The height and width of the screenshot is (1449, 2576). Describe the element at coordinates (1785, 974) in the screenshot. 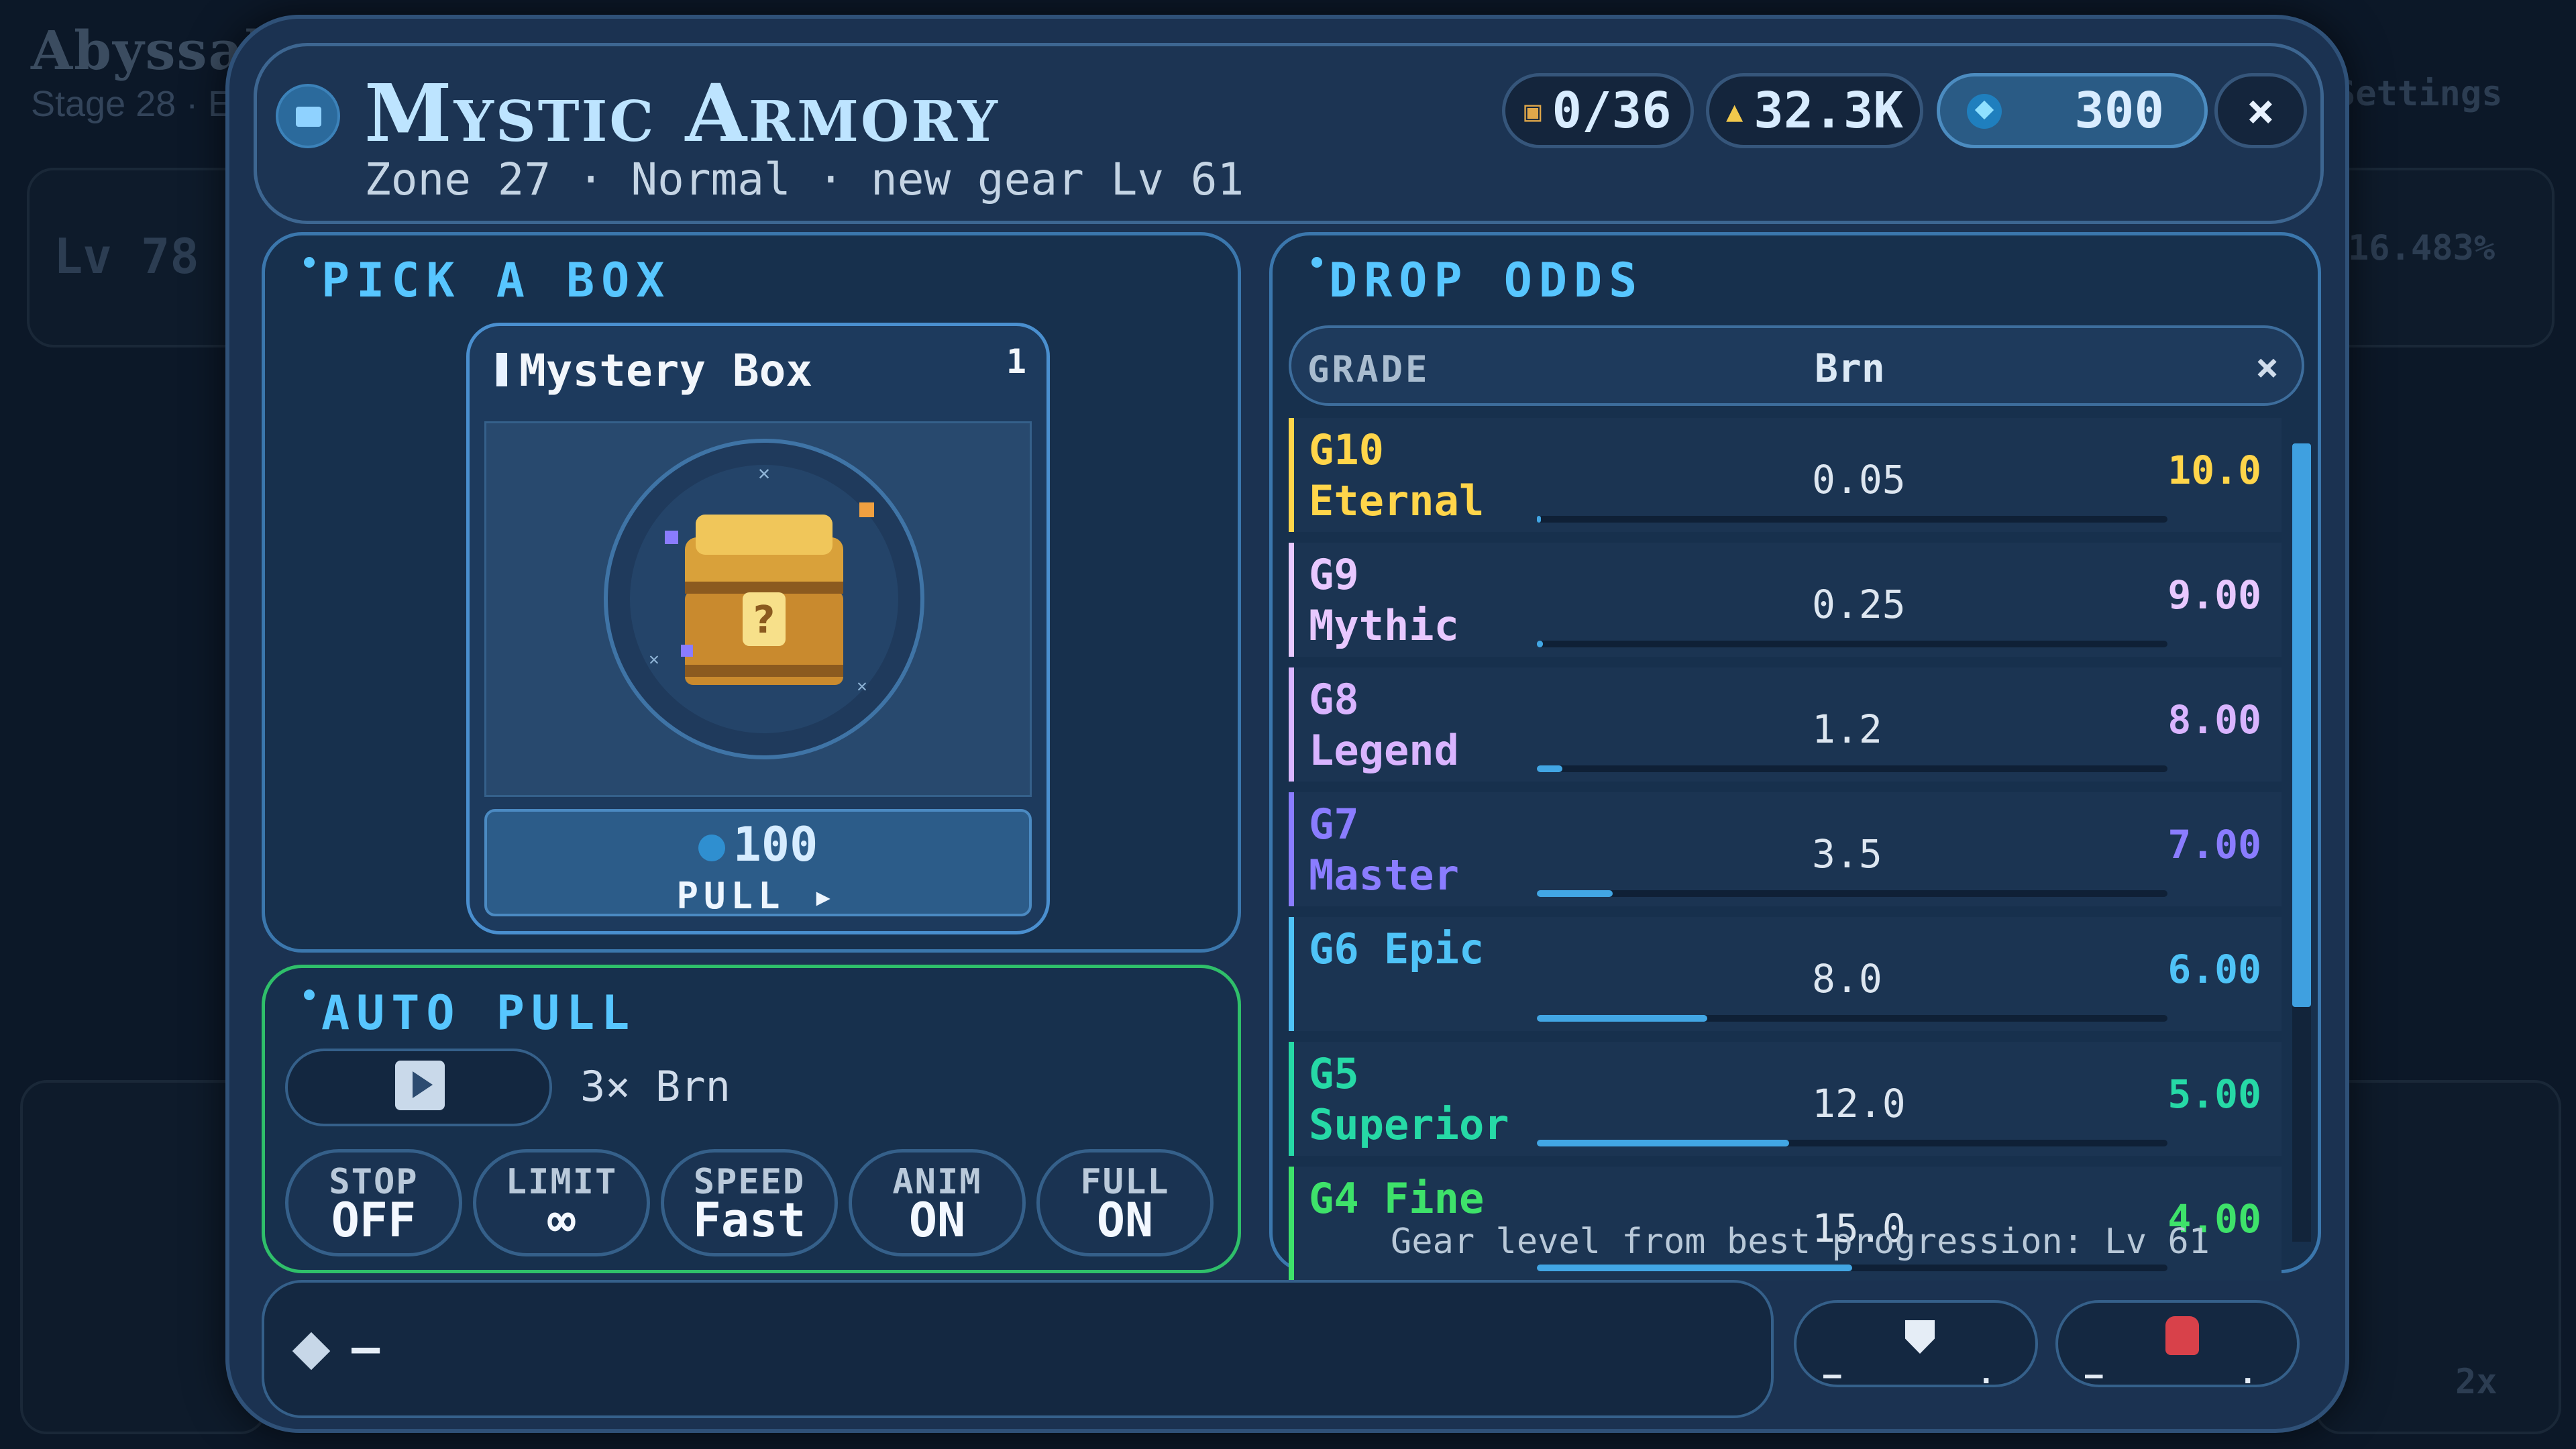

I see `odds-row: G6 Epic 8.0 6.00` at that location.